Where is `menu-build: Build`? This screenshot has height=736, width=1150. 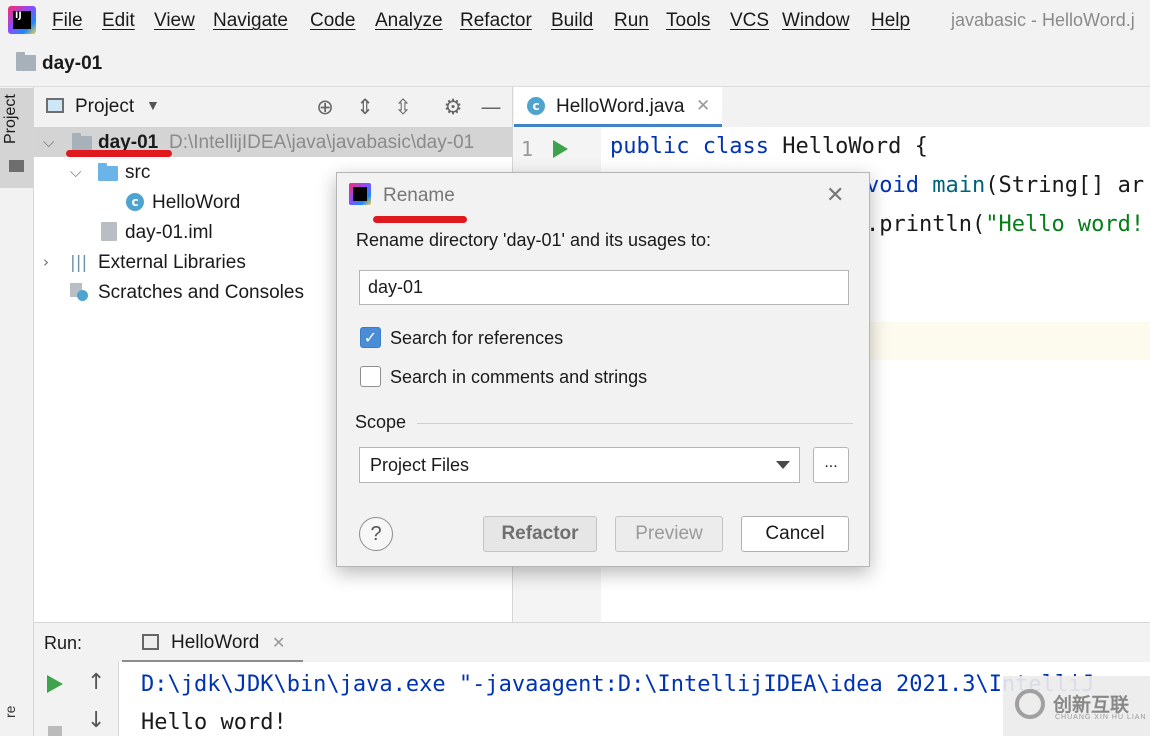
menu-build: Build is located at coordinates (572, 21).